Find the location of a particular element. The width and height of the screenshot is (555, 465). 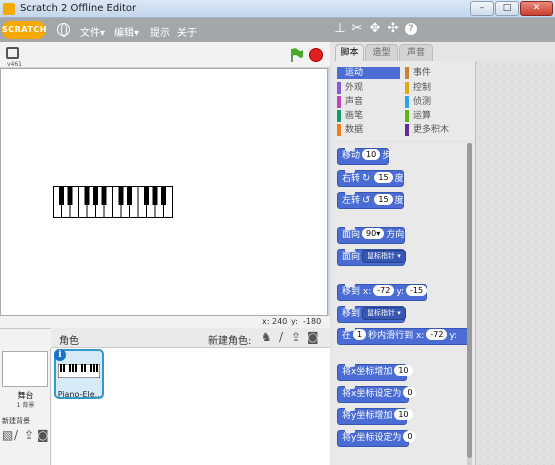

sprite-piano-icon is located at coordinates (79, 371).